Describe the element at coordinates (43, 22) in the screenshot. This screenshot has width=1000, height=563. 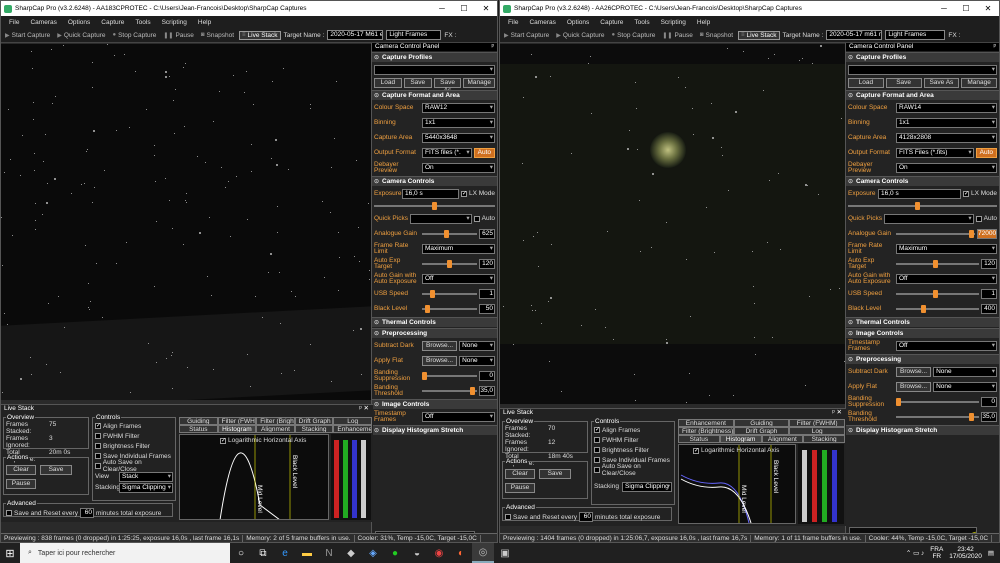
I see `menu-cameras: Cameras` at that location.